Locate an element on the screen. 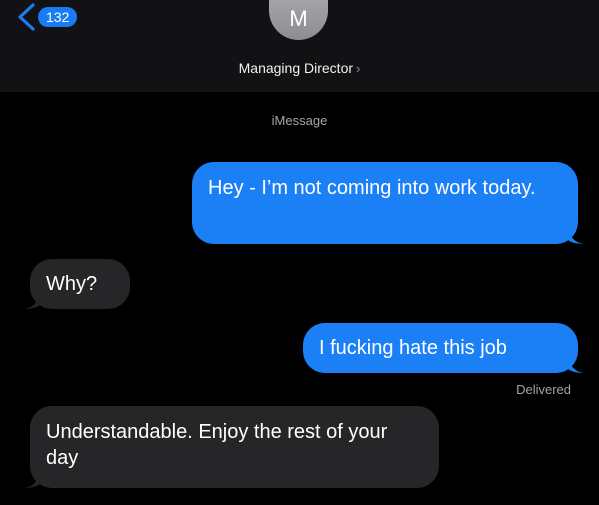  avatar-initial: M is located at coordinates (298, 18).